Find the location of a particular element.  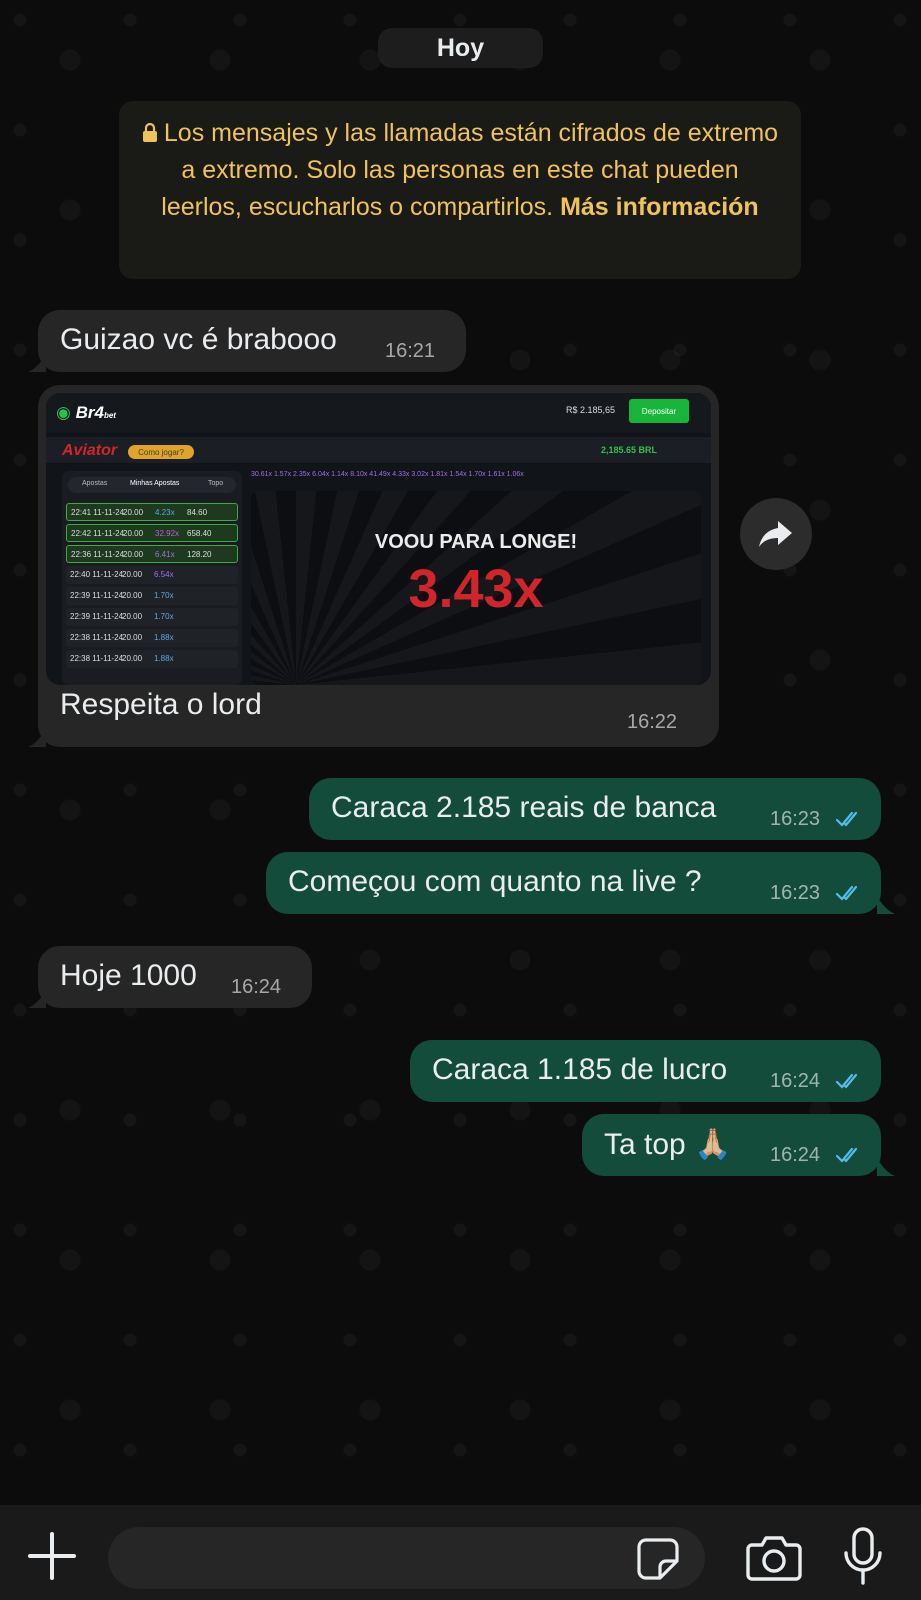

deposit-button: Depositar is located at coordinates (659, 411).